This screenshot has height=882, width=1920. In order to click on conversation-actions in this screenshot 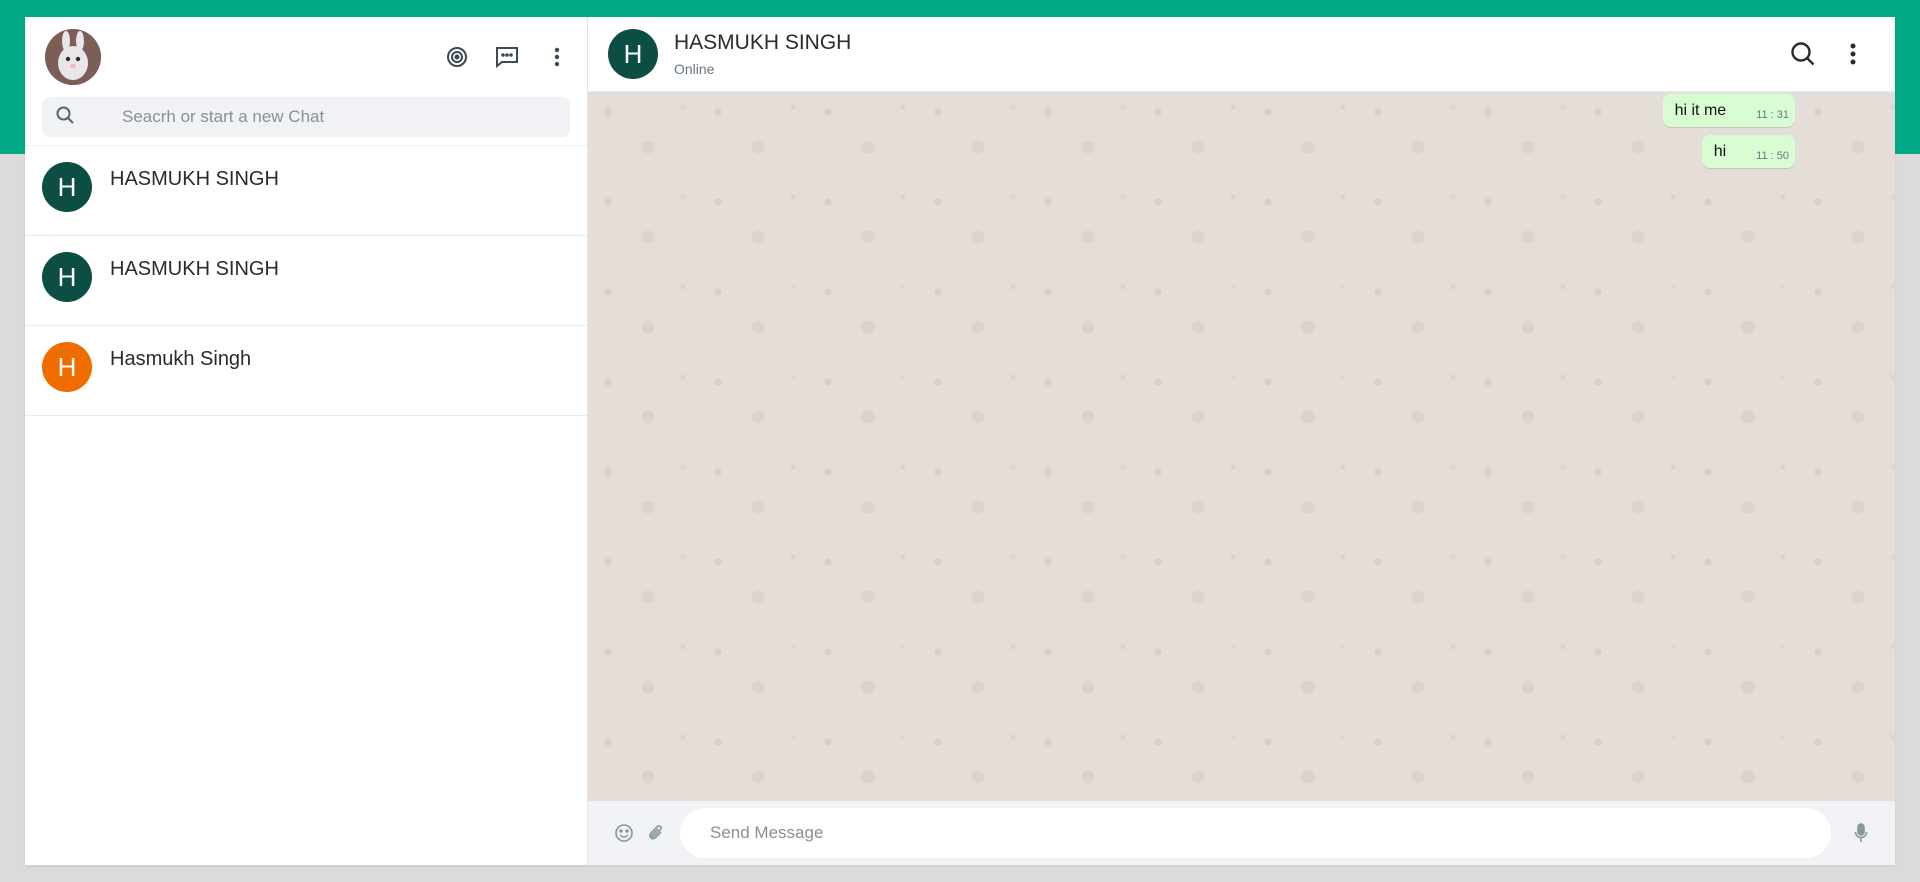, I will do `click(1827, 54)`.